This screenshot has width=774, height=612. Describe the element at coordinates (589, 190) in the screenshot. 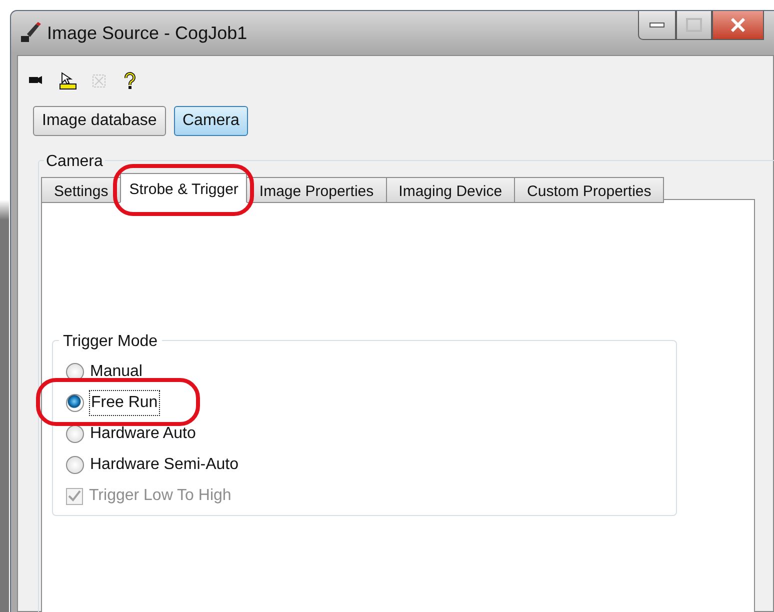

I see `tab: Custom Properties` at that location.